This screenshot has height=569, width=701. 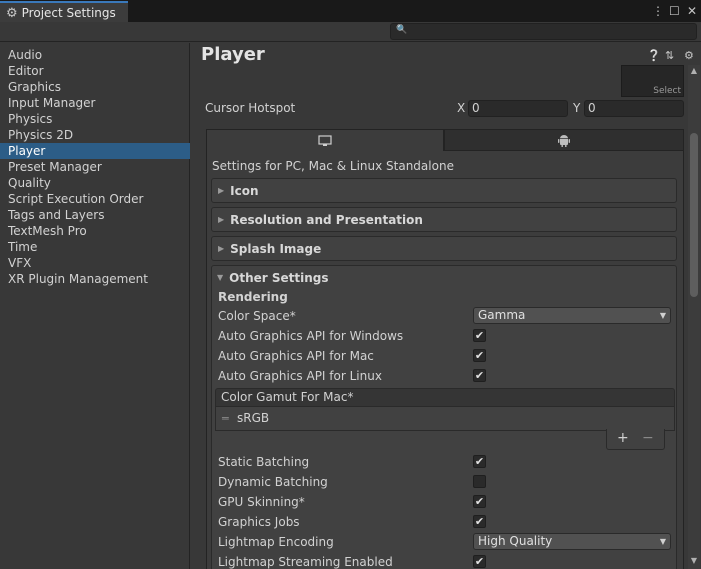 What do you see at coordinates (95, 55) in the screenshot?
I see `sidebar-item-audio: Audio` at bounding box center [95, 55].